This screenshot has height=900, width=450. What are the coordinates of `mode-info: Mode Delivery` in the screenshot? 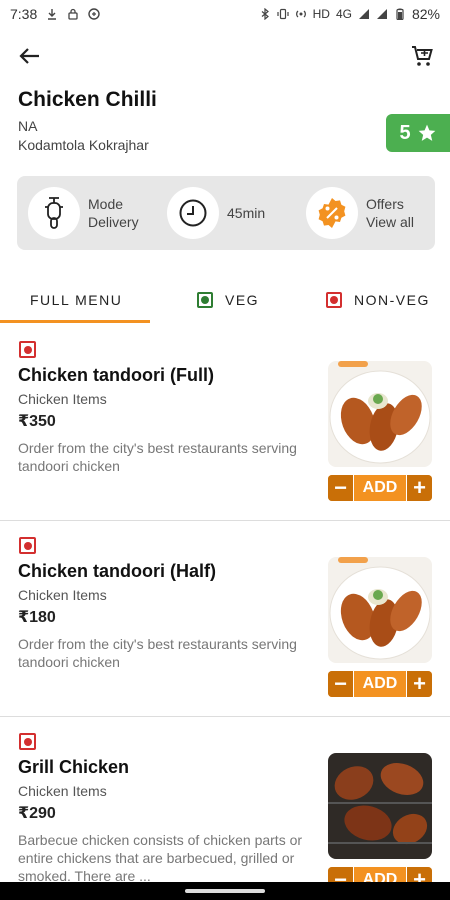 It's located at (83, 213).